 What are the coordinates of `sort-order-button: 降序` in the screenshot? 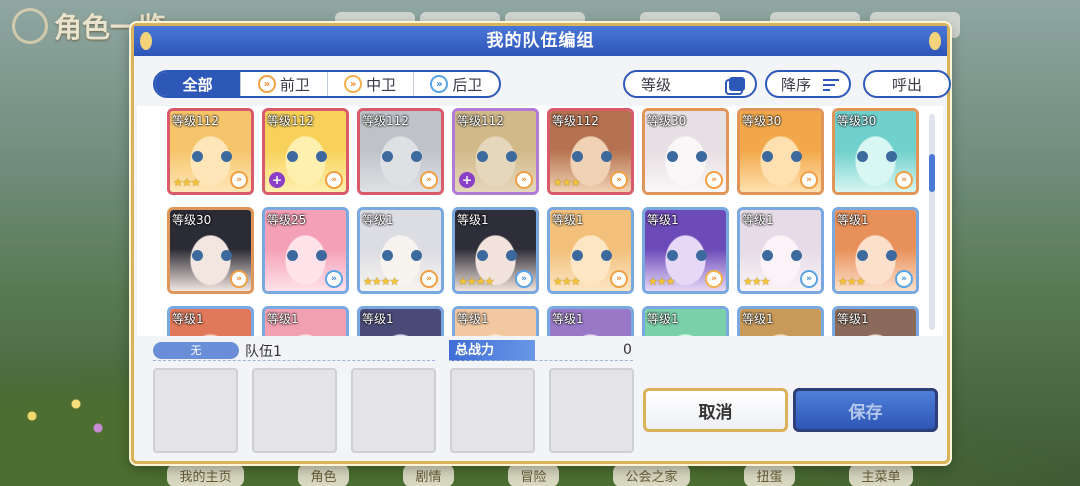 It's located at (808, 84).